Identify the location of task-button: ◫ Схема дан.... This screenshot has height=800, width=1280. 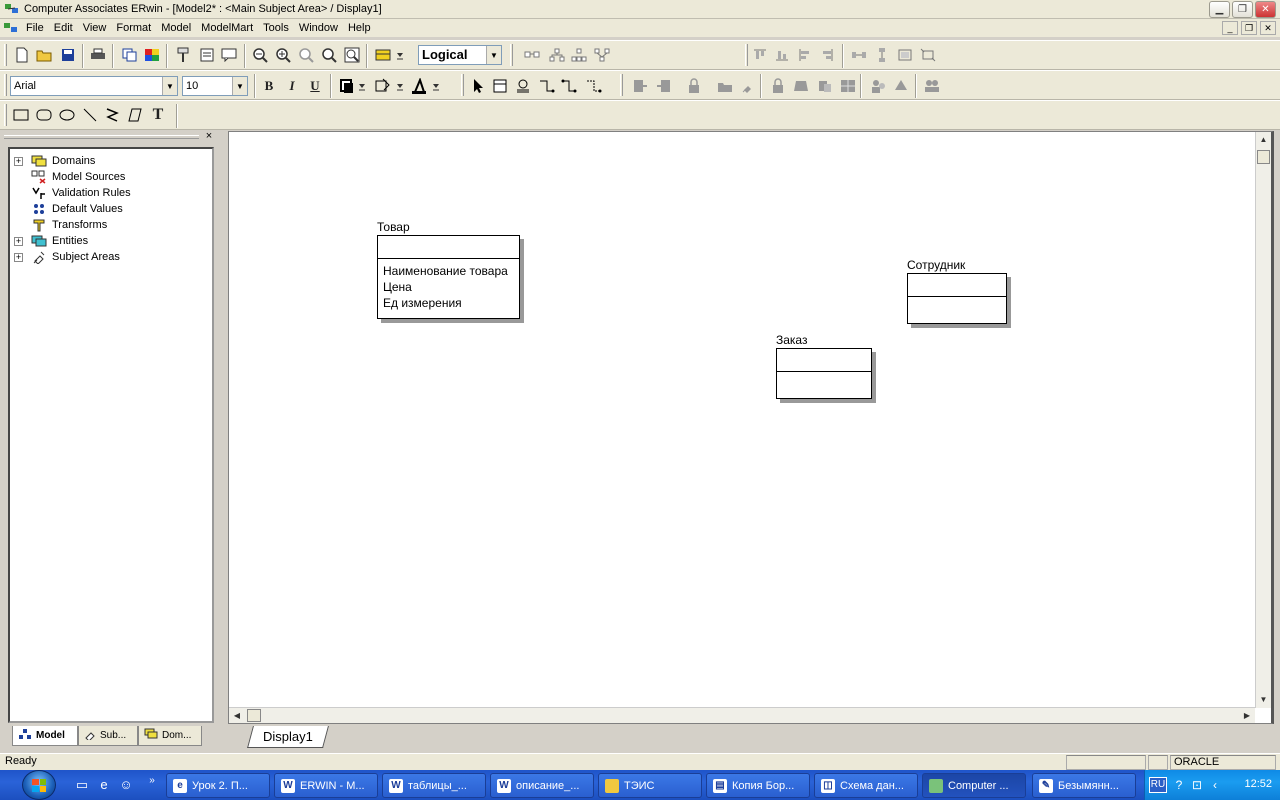
(866, 785).